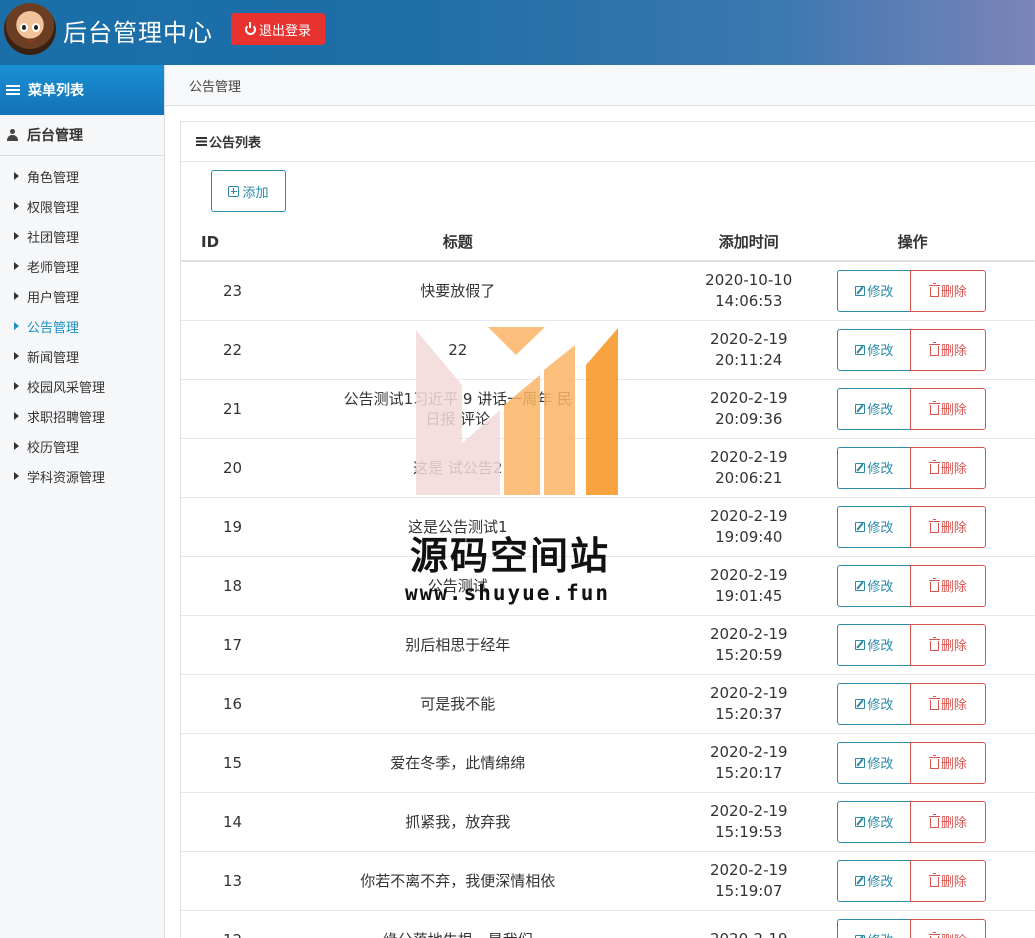 The height and width of the screenshot is (938, 1035). I want to click on sidebar-group-label: 后台管理, so click(55, 136).